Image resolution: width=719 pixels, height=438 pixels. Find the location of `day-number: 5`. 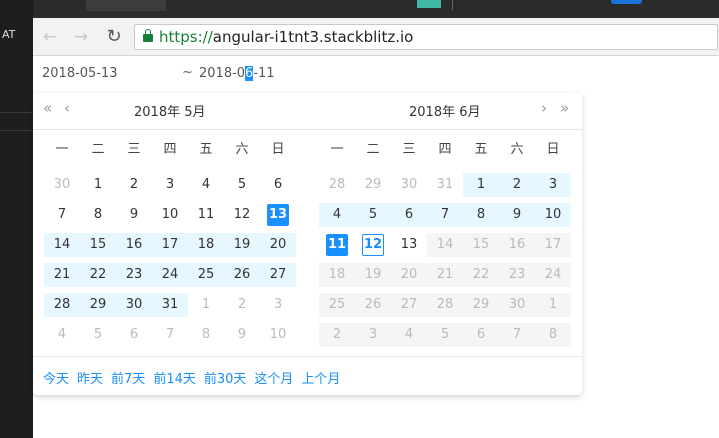

day-number: 5 is located at coordinates (373, 214).